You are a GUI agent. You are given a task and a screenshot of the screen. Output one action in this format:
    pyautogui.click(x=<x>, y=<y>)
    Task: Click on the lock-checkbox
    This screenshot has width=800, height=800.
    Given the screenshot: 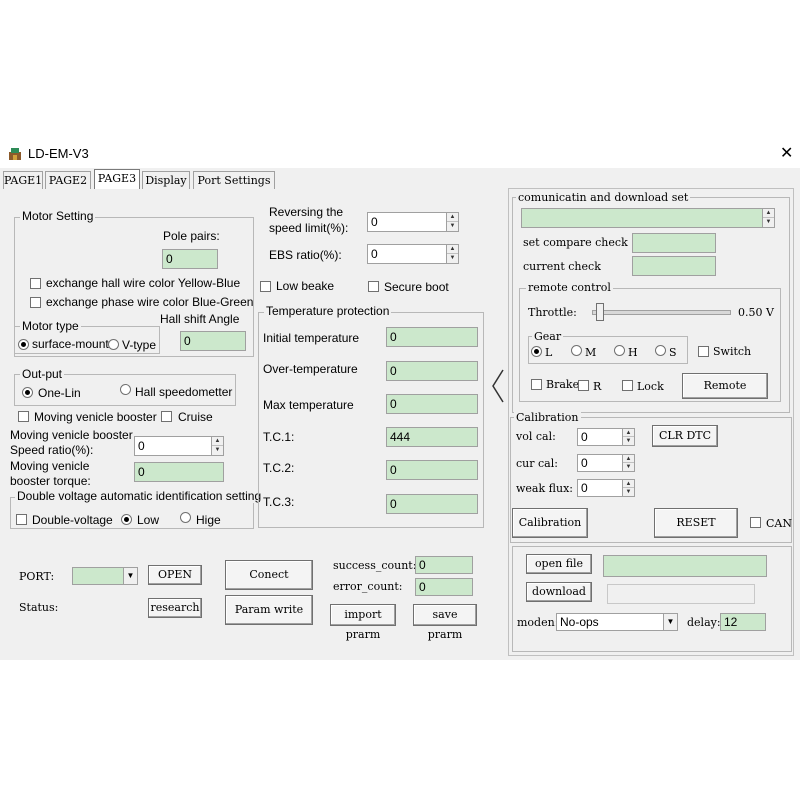 What is the action you would take?
    pyautogui.click(x=627, y=385)
    